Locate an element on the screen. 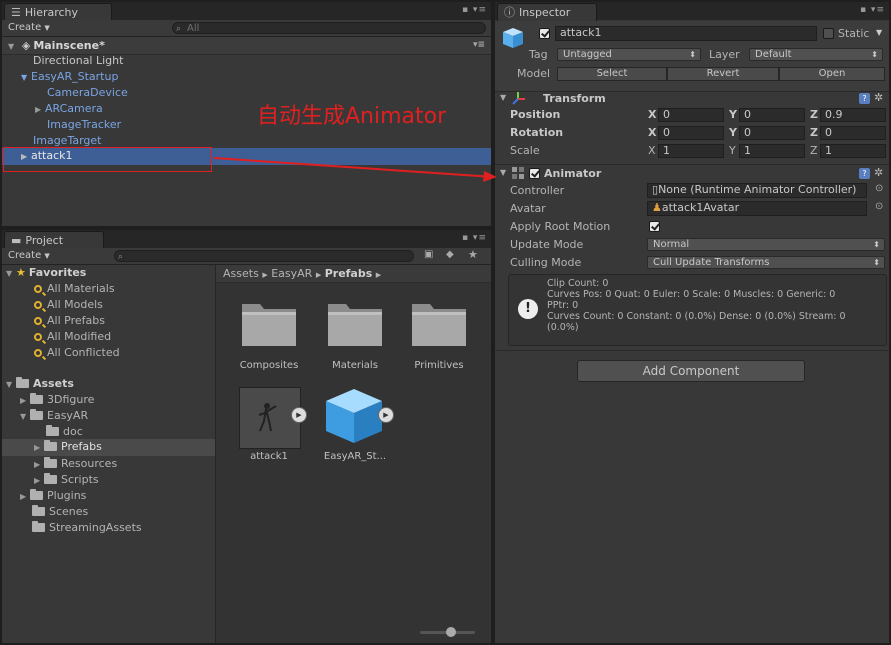  favorite-star-icon: ★ is located at coordinates (473, 254).